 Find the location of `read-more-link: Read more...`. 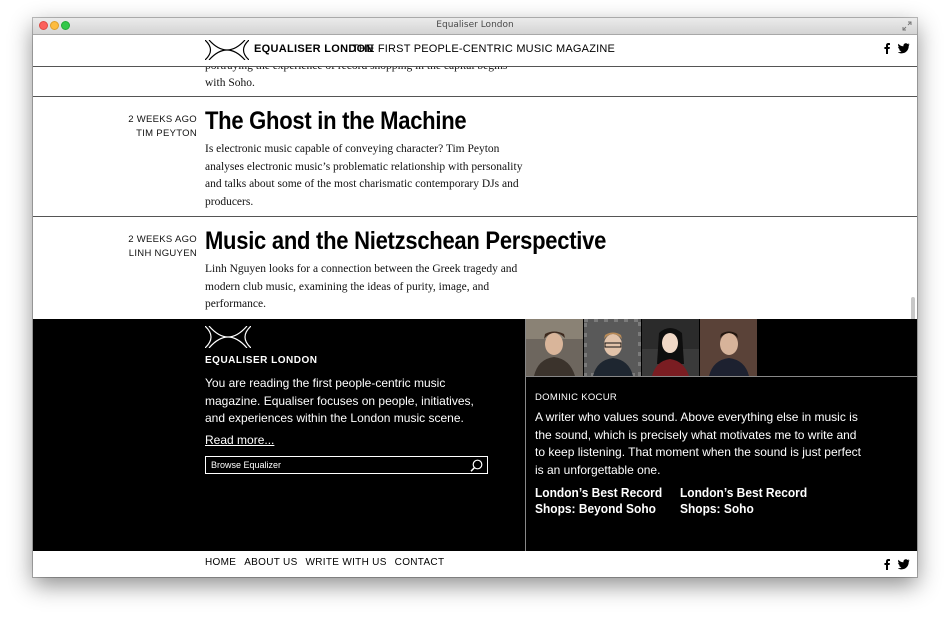

read-more-link: Read more... is located at coordinates (239, 440).